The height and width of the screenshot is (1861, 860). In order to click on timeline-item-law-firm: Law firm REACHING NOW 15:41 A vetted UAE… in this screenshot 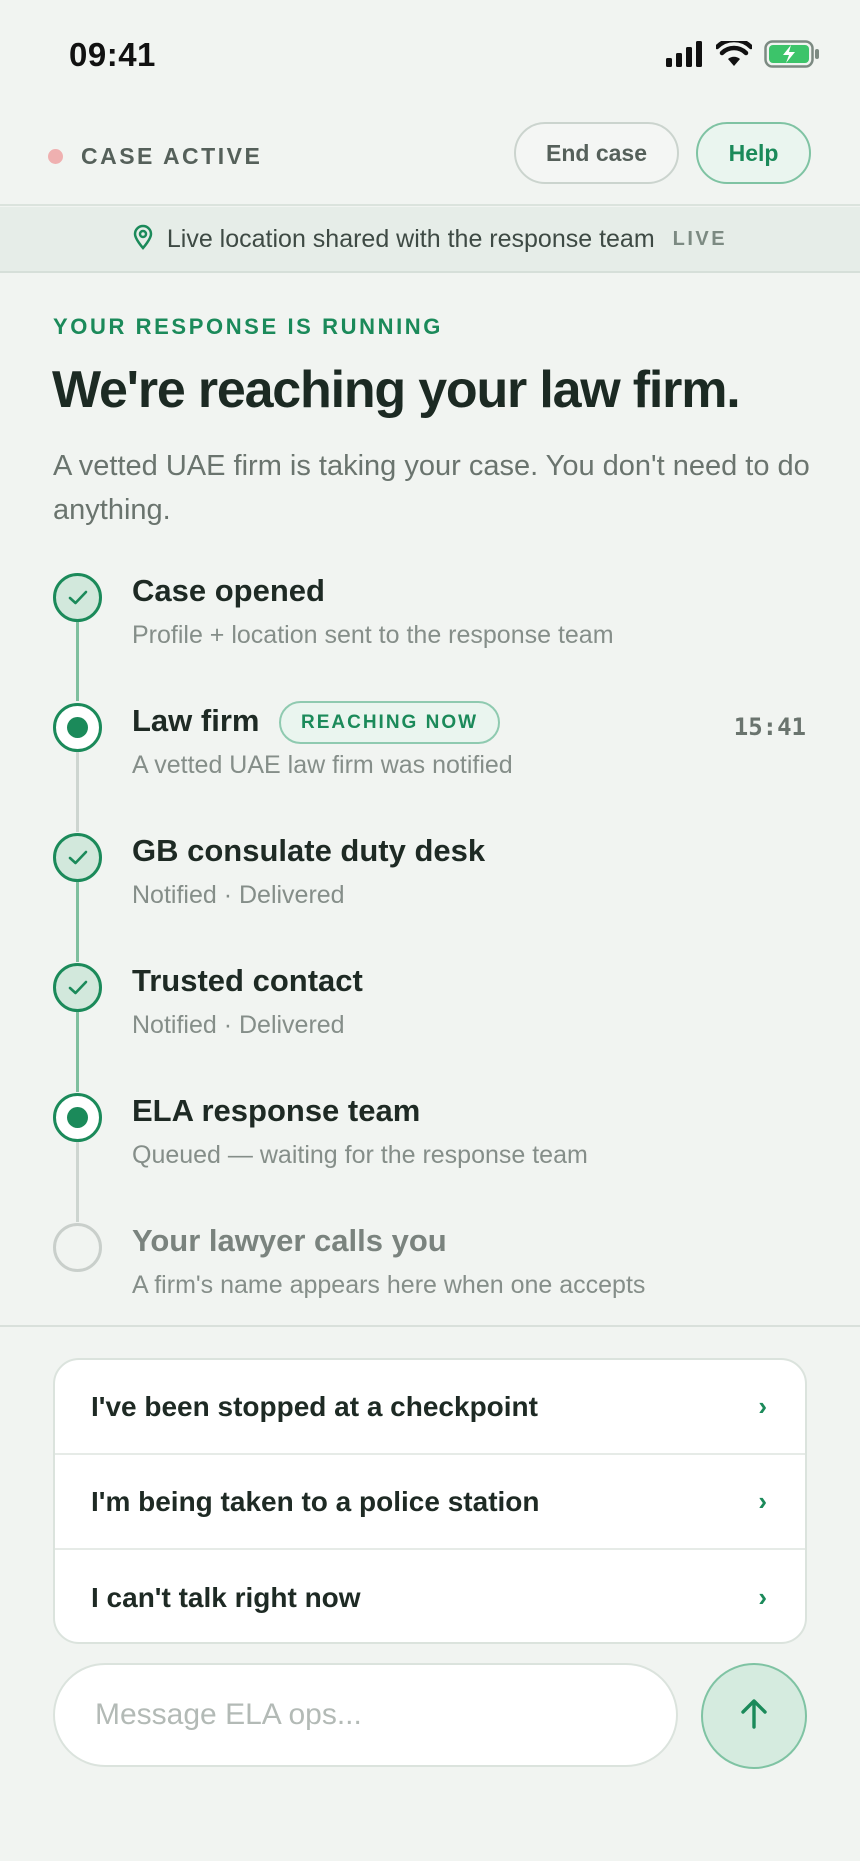, I will do `click(430, 745)`.